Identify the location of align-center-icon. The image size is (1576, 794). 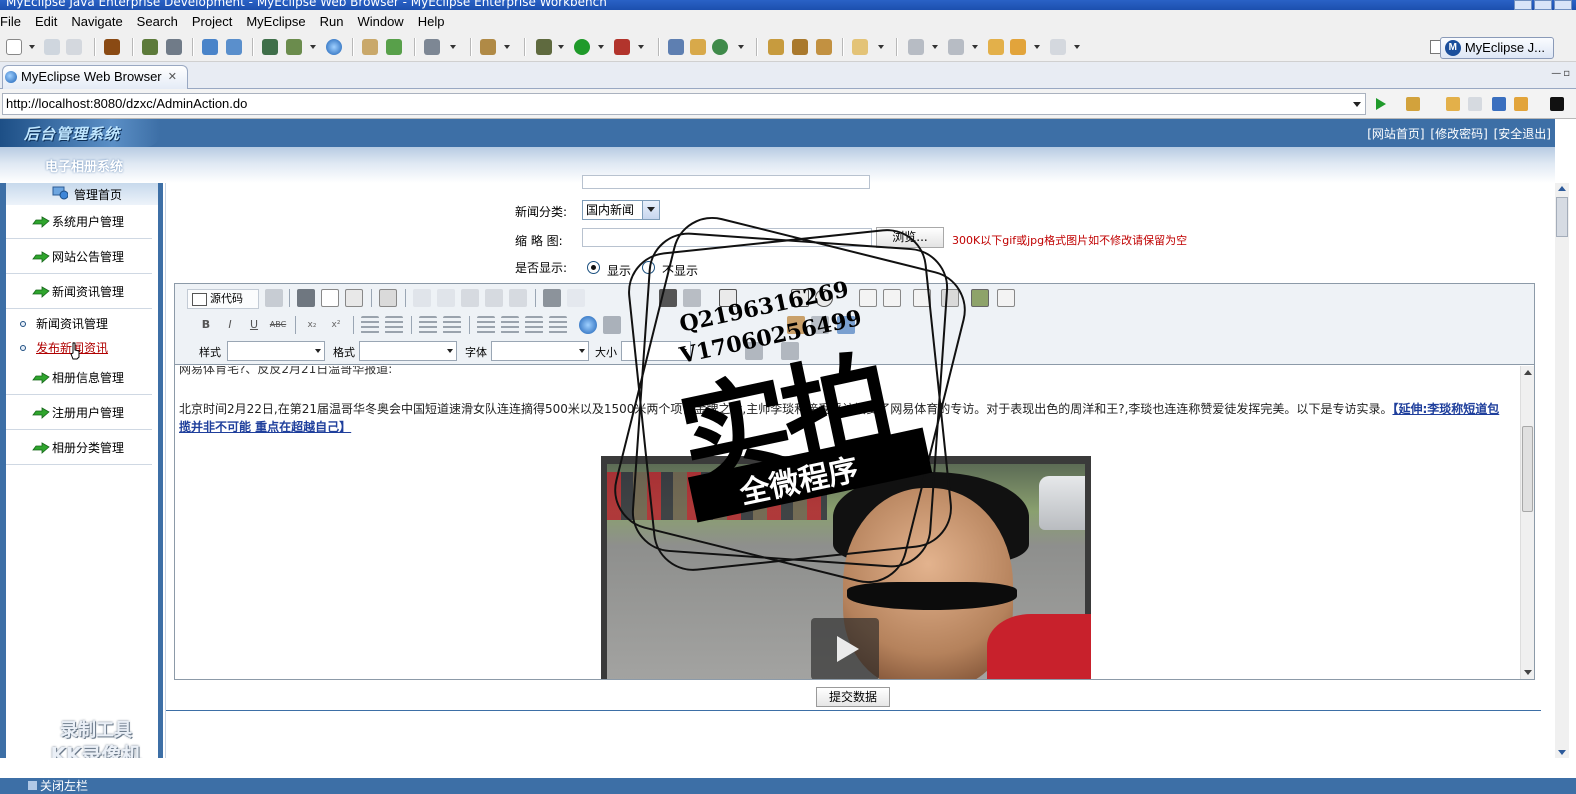
(510, 325).